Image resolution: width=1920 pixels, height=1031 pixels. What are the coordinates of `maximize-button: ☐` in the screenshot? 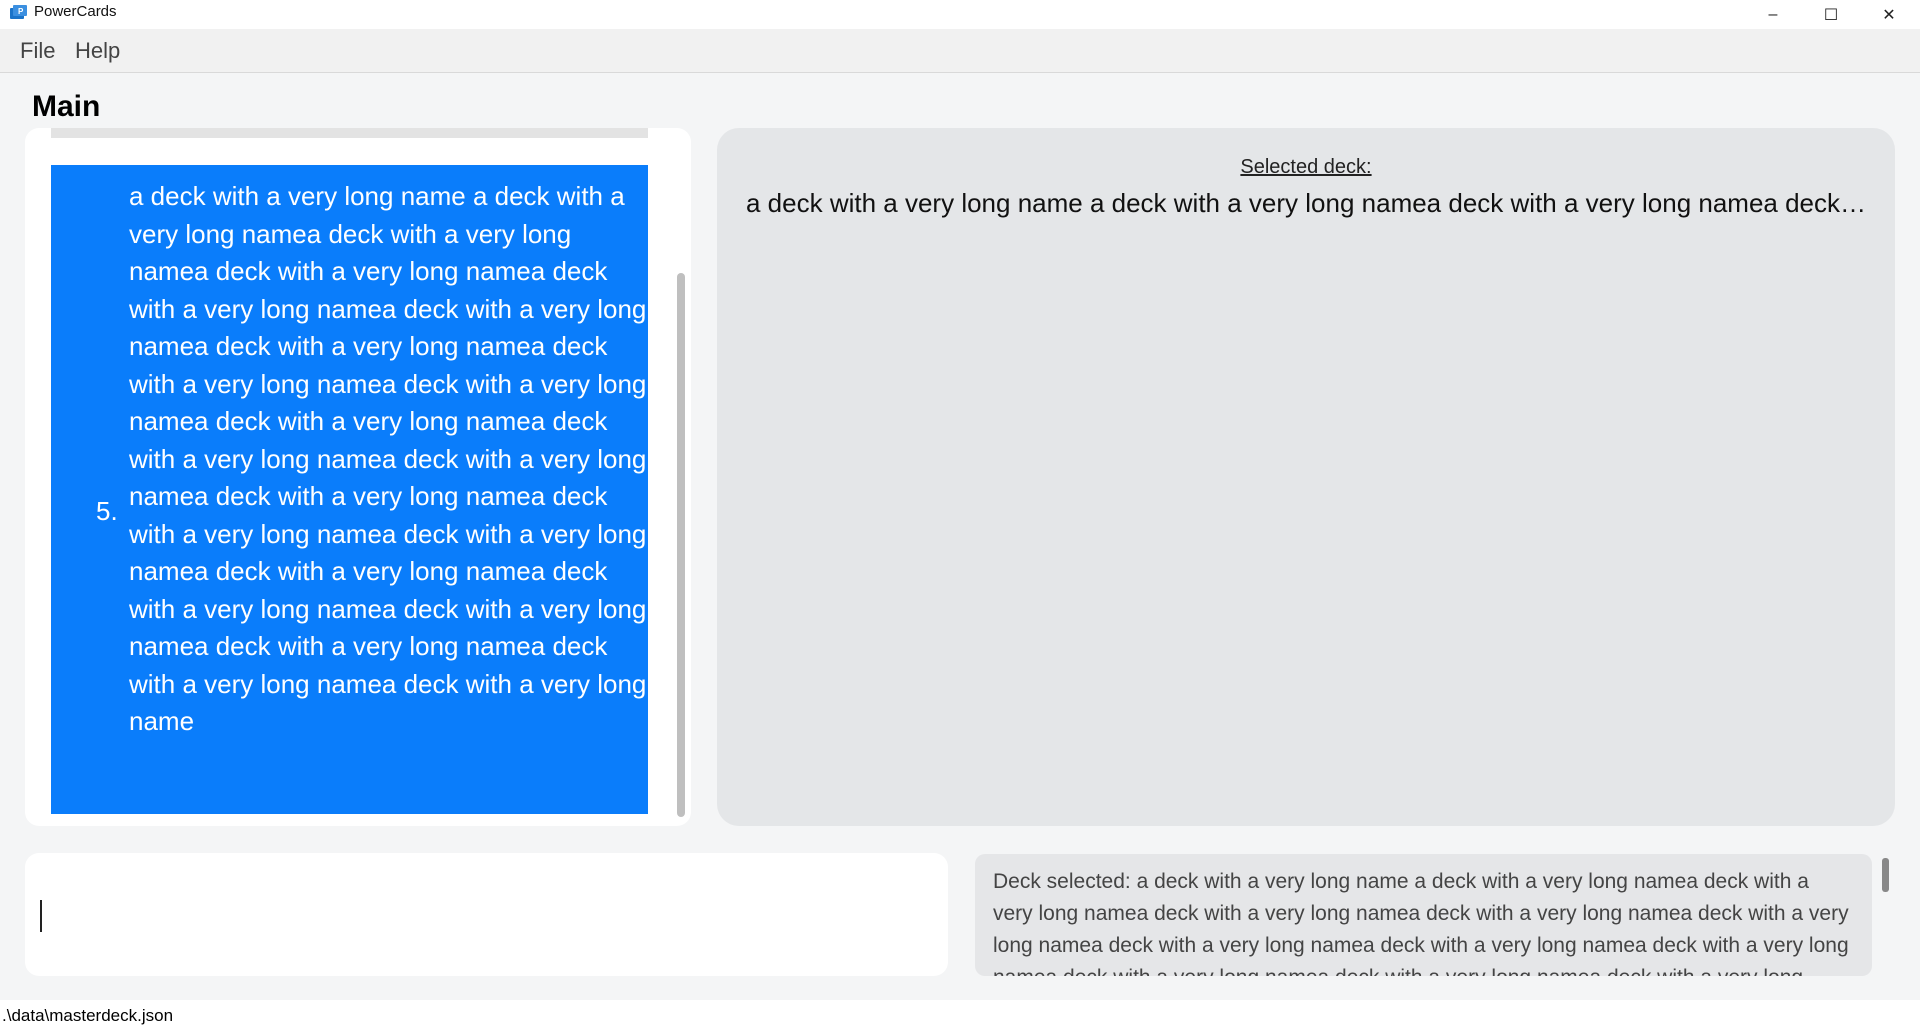 It's located at (1831, 14).